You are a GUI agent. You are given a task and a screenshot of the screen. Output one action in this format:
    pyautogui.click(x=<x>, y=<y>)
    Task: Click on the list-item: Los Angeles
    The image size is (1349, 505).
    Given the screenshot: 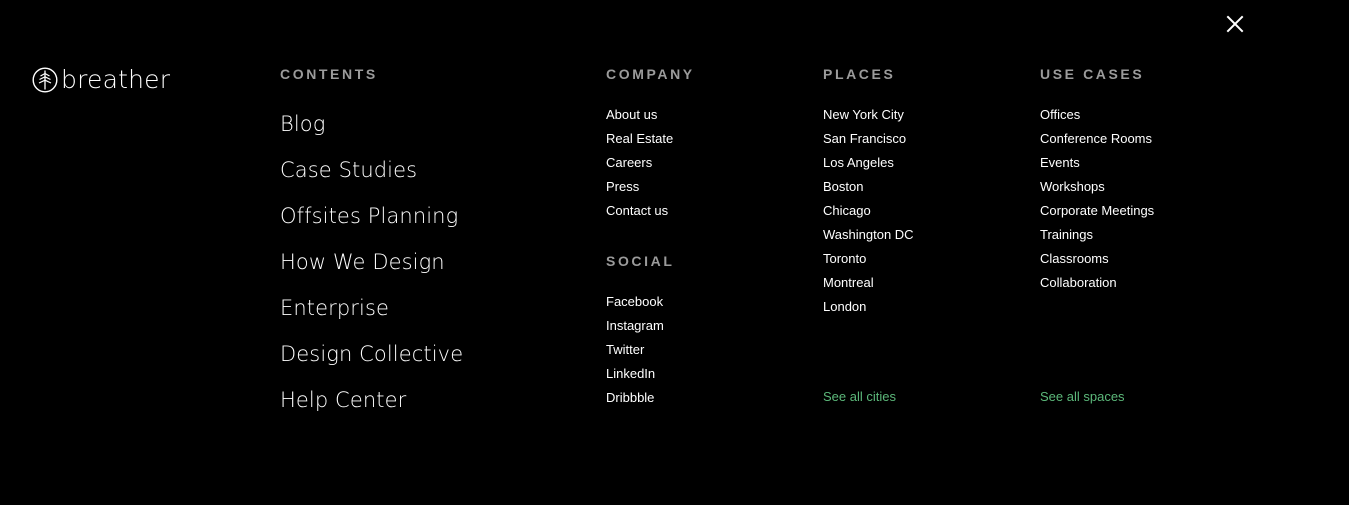 What is the action you would take?
    pyautogui.click(x=868, y=166)
    